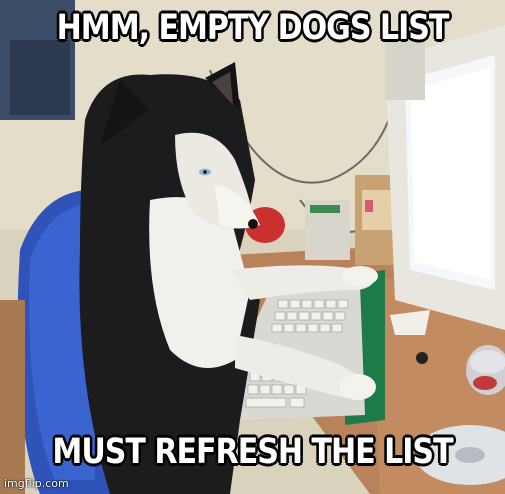  Describe the element at coordinates (36, 483) in the screenshot. I see `imgflip-watermark: imgflip.com` at that location.